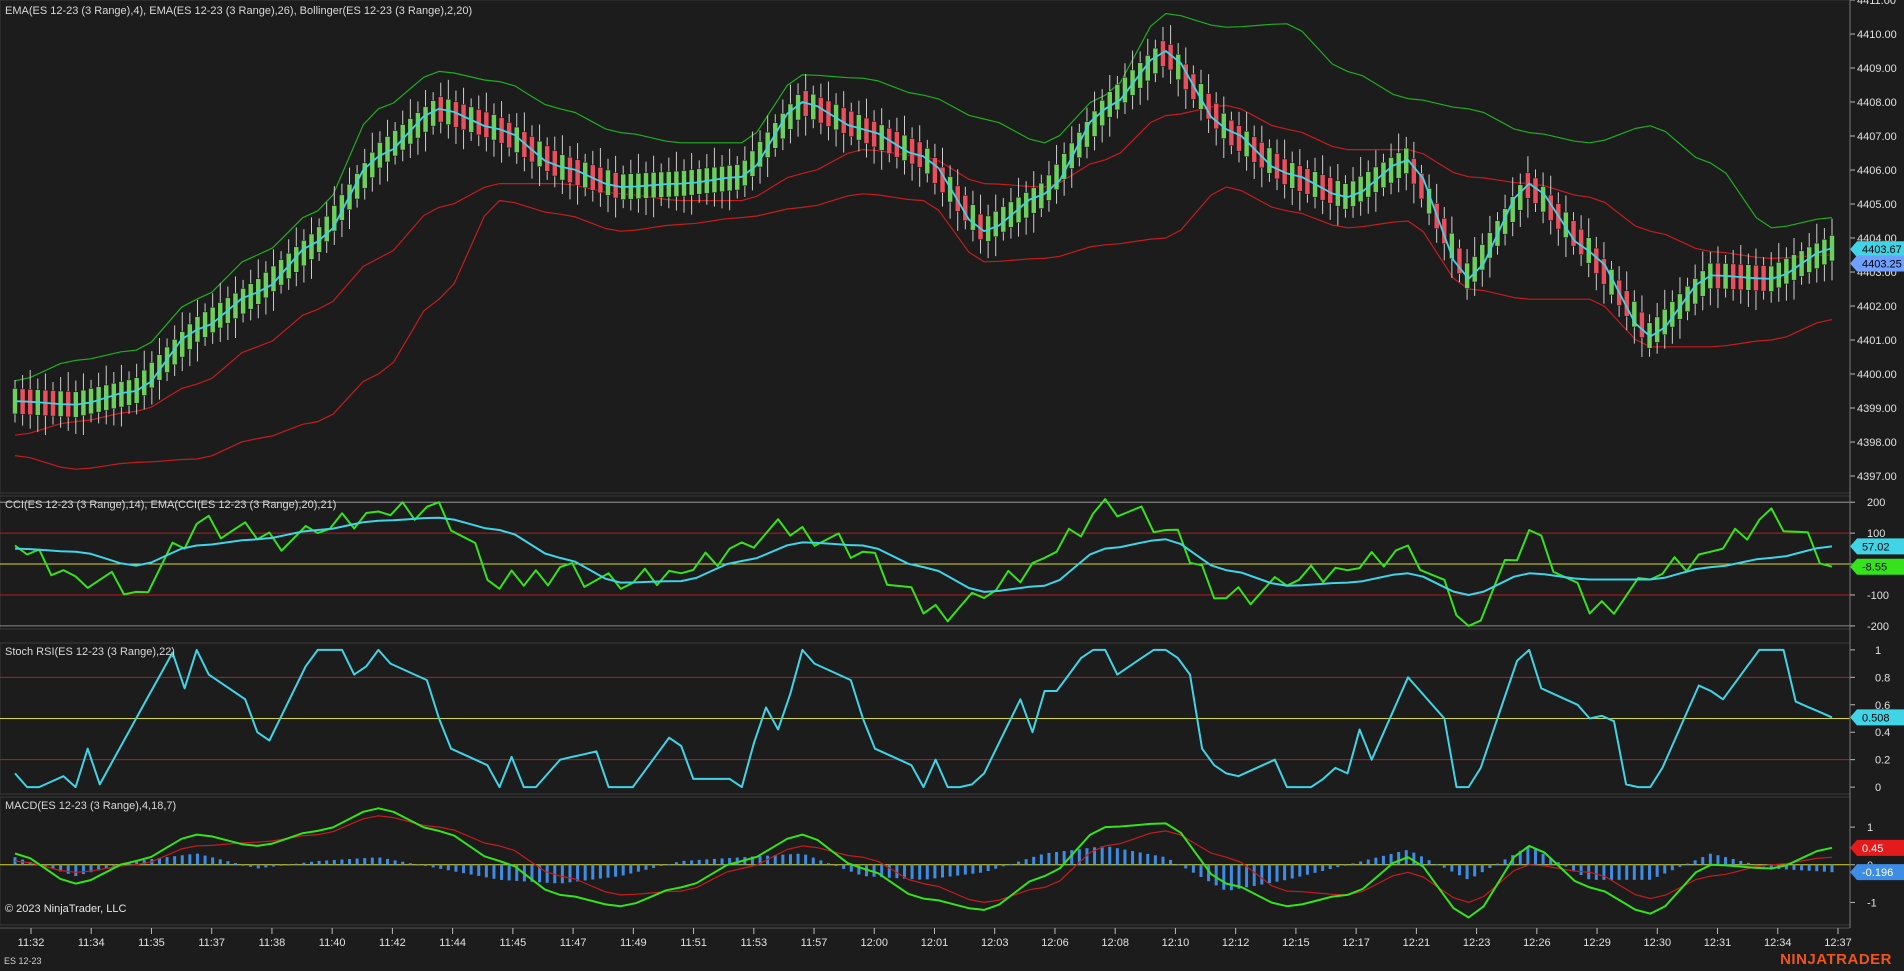 Image resolution: width=1904 pixels, height=971 pixels. I want to click on time-tick-label: 11:44, so click(452, 943).